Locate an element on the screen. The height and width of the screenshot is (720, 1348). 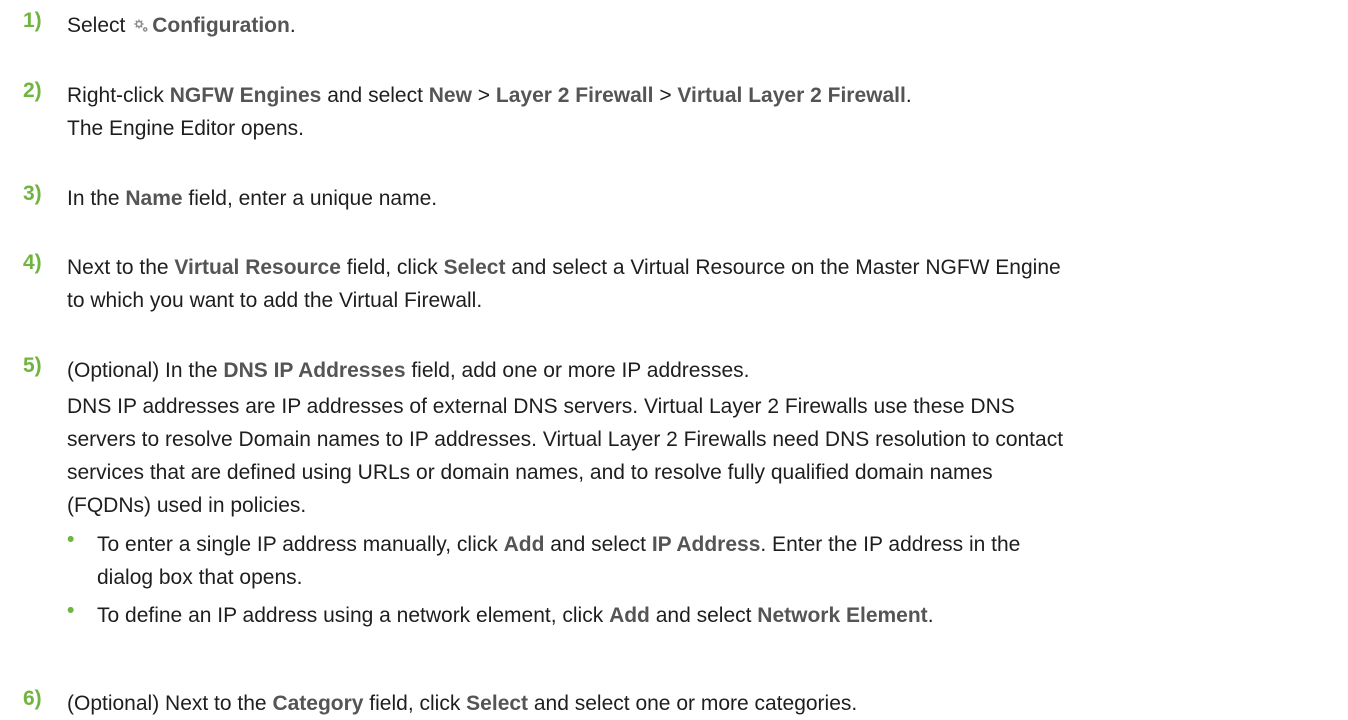
step-number: 1) is located at coordinates (32, 20).